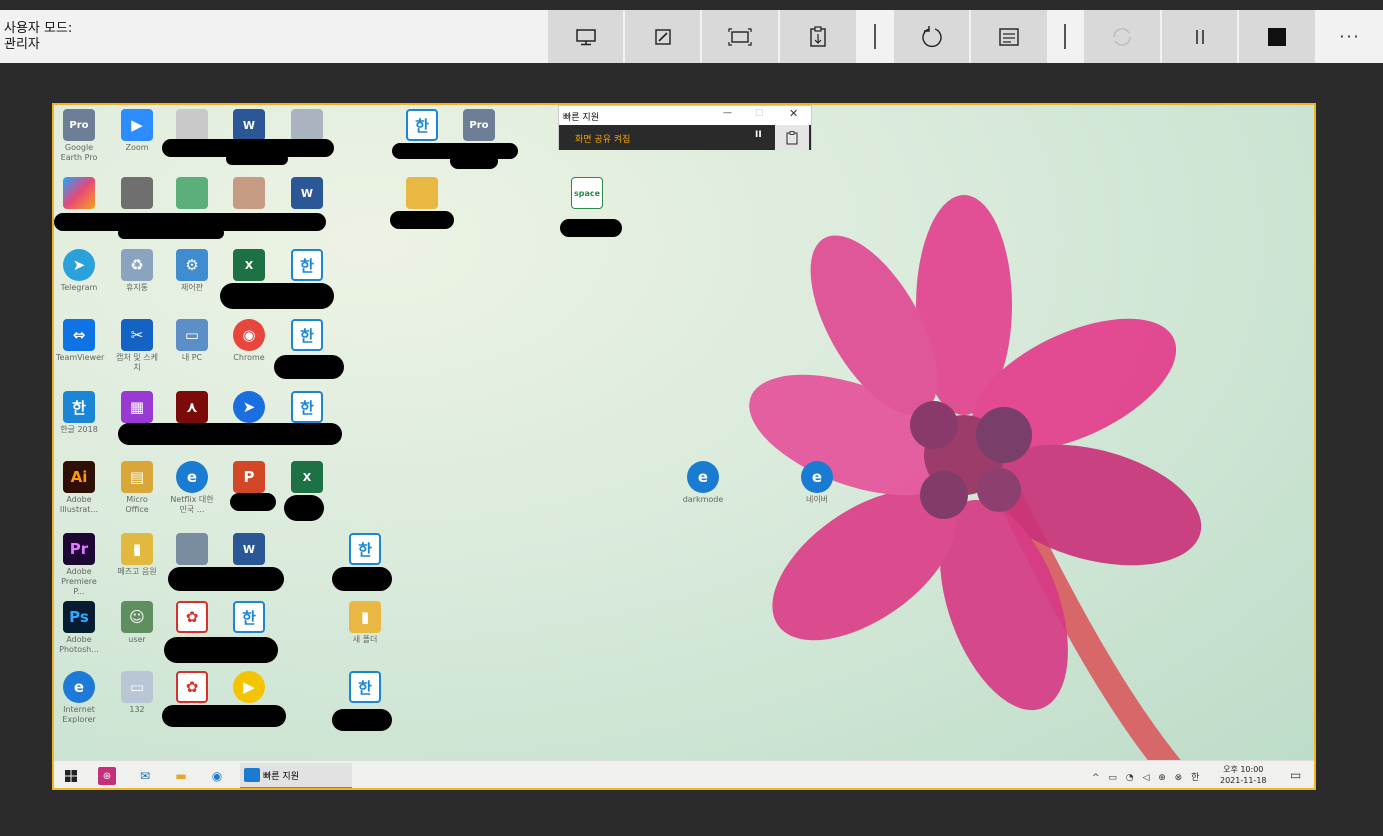  I want to click on teamviewer-icon: ⇔, so click(79, 335).